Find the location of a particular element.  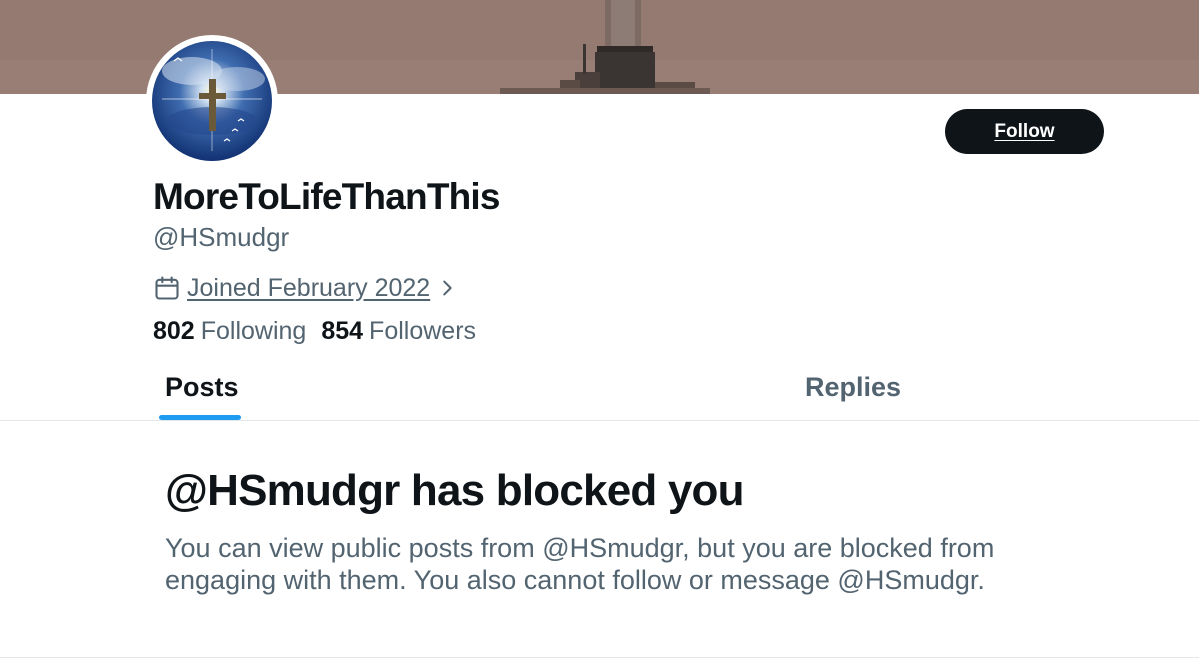

joined-date: Joined February 2022 is located at coordinates (305, 288).